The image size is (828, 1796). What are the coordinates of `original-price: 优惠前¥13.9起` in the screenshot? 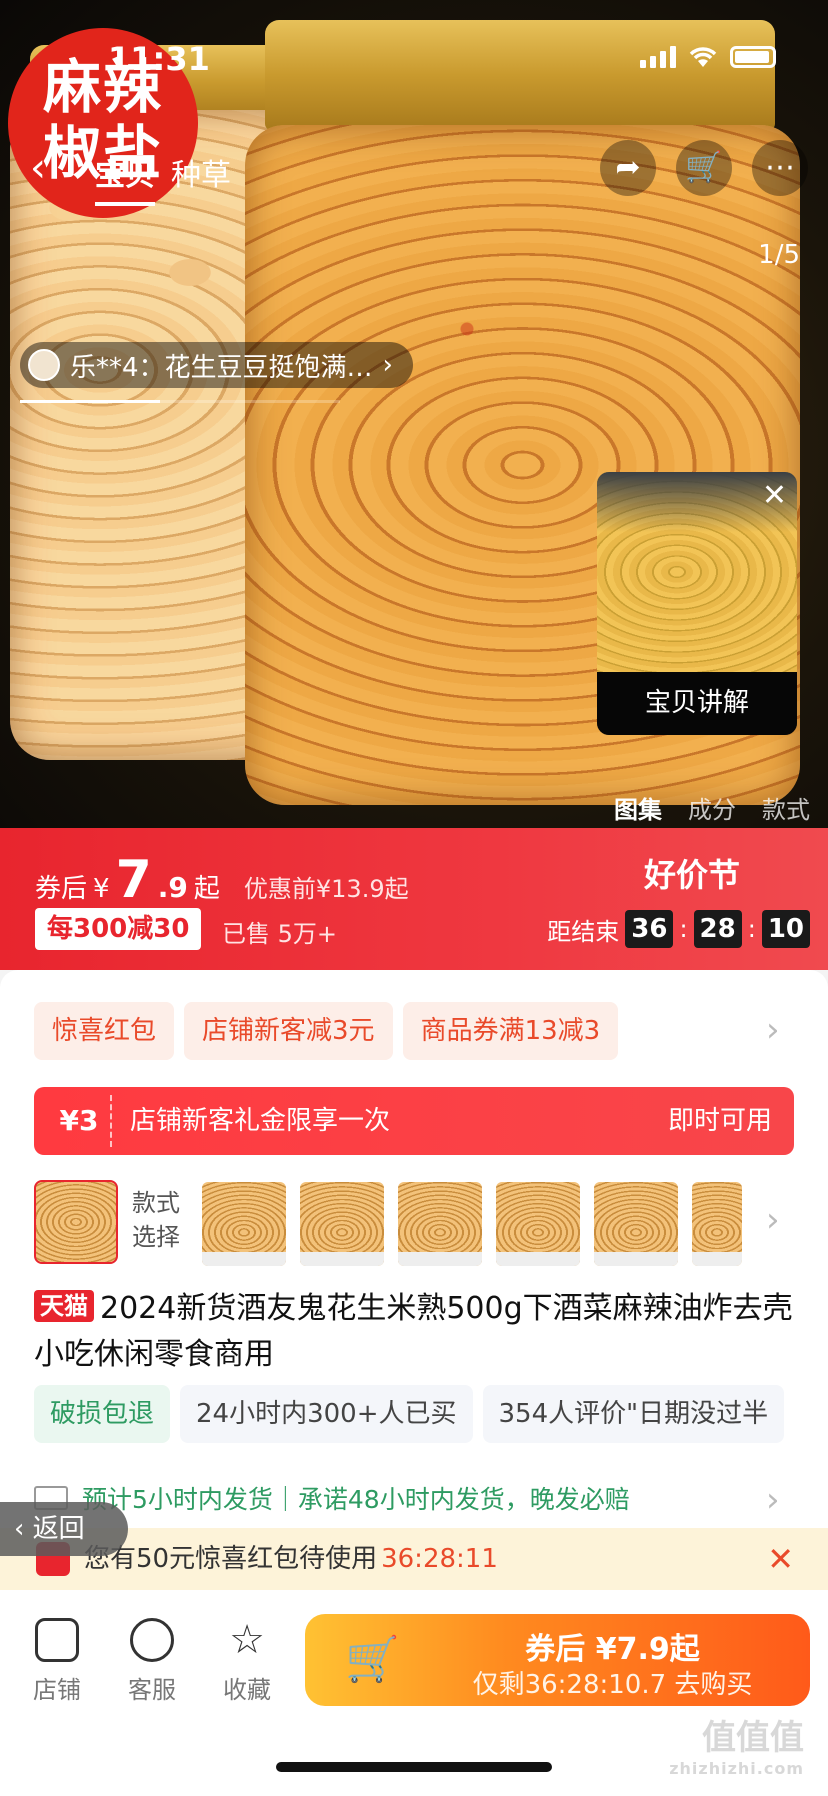 It's located at (326, 889).